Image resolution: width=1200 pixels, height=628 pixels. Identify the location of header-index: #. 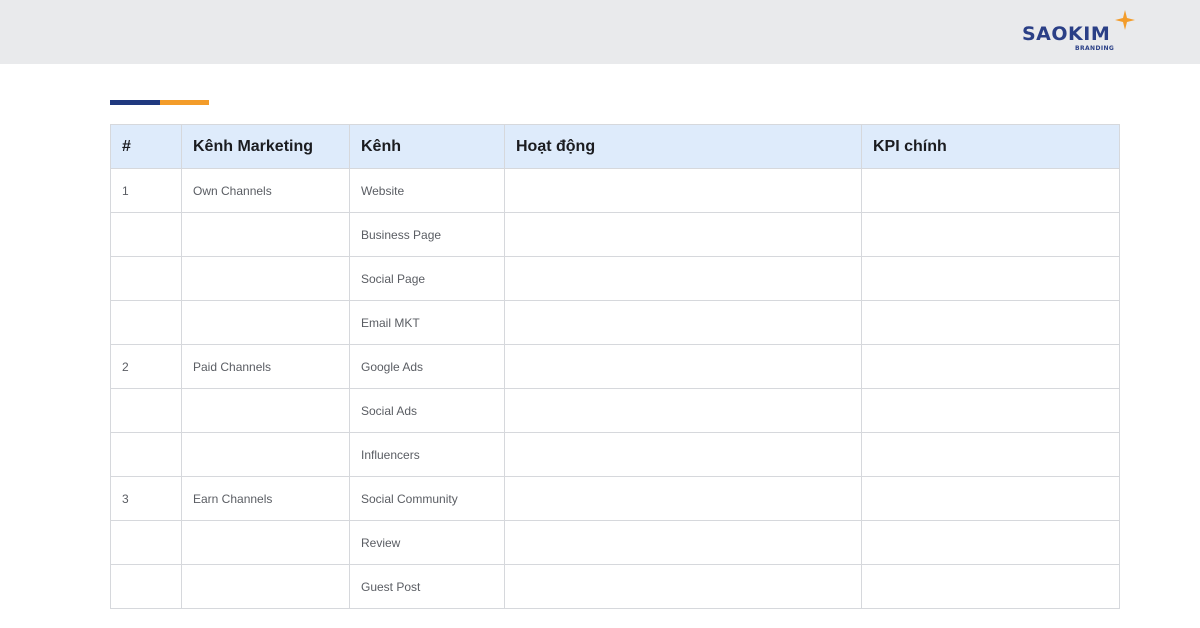
(146, 146).